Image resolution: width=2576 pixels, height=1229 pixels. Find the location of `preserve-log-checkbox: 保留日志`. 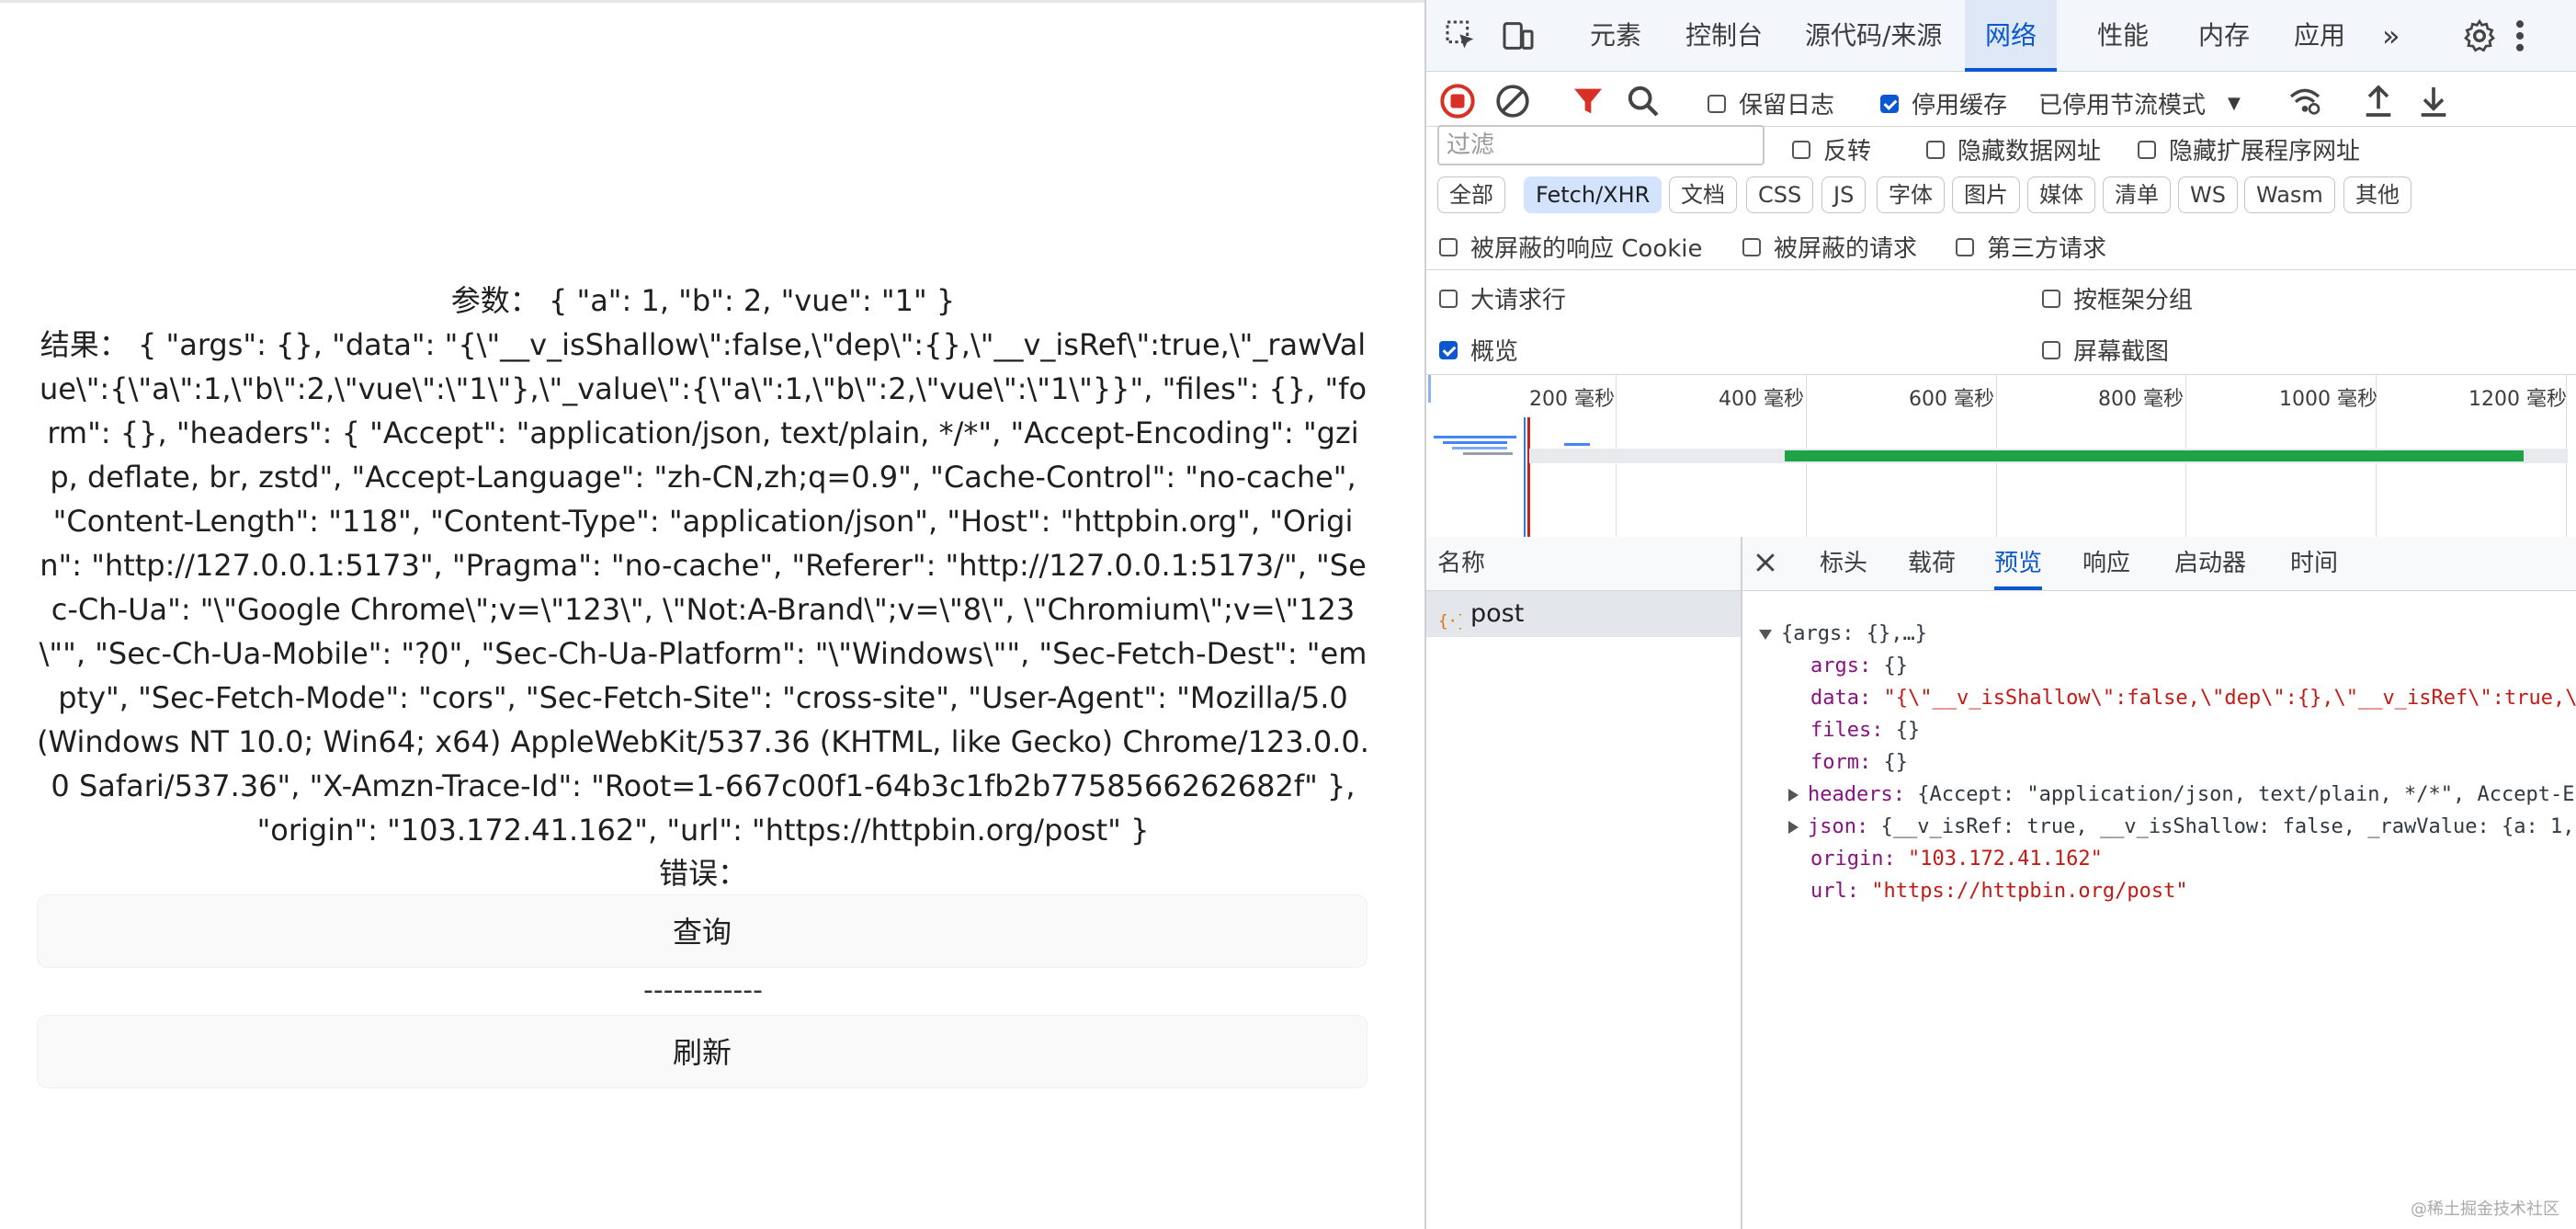

preserve-log-checkbox: 保留日志 is located at coordinates (1771, 103).